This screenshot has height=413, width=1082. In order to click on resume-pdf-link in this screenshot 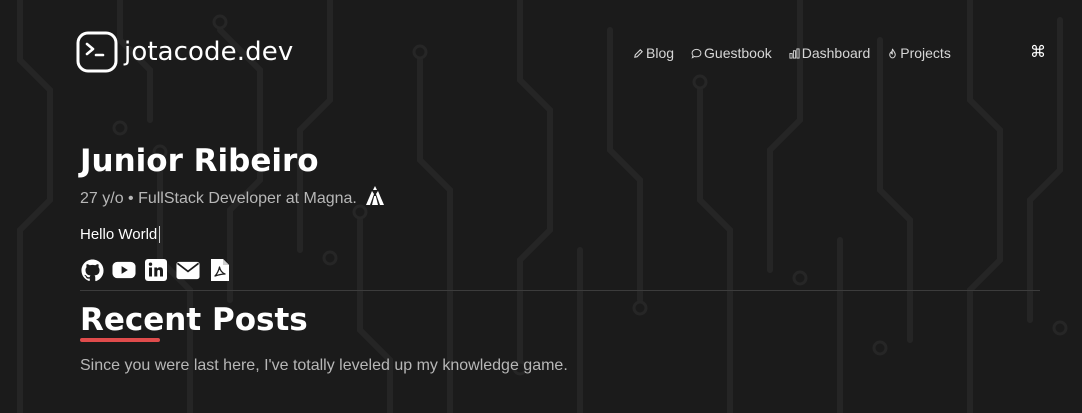, I will do `click(220, 270)`.